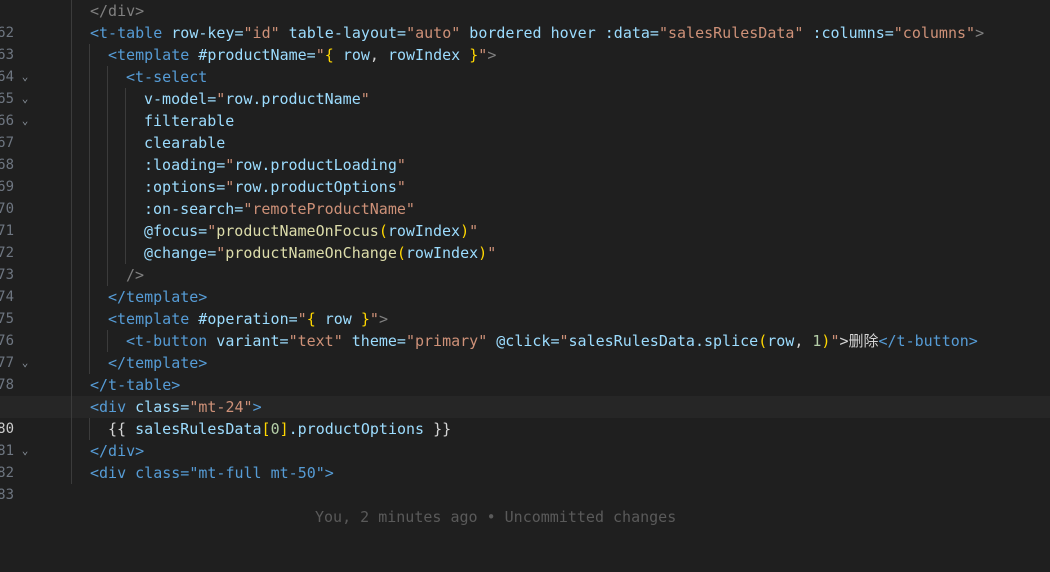 The height and width of the screenshot is (572, 1050). I want to click on code-line: 70 :options="row.productOptions", so click(525, 196).